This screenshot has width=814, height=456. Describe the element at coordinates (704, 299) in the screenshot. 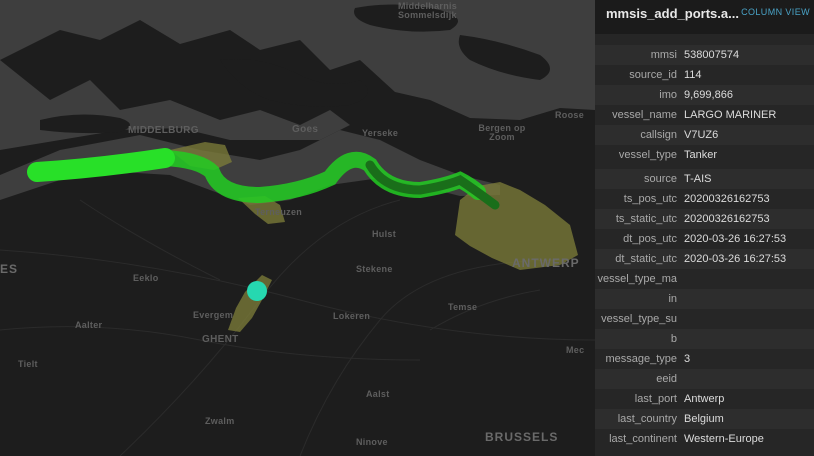

I see `attribute-row: in` at that location.